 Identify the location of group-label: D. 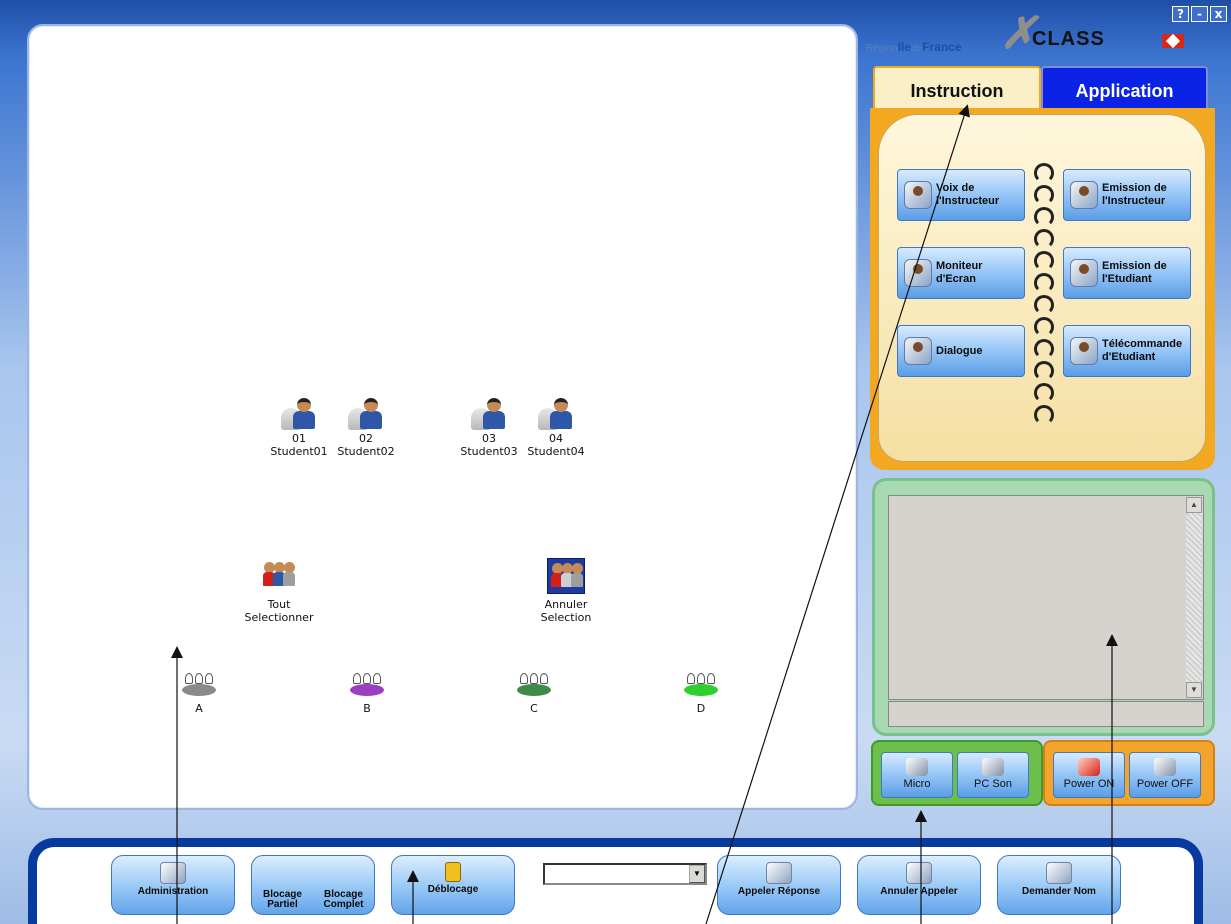
(701, 708).